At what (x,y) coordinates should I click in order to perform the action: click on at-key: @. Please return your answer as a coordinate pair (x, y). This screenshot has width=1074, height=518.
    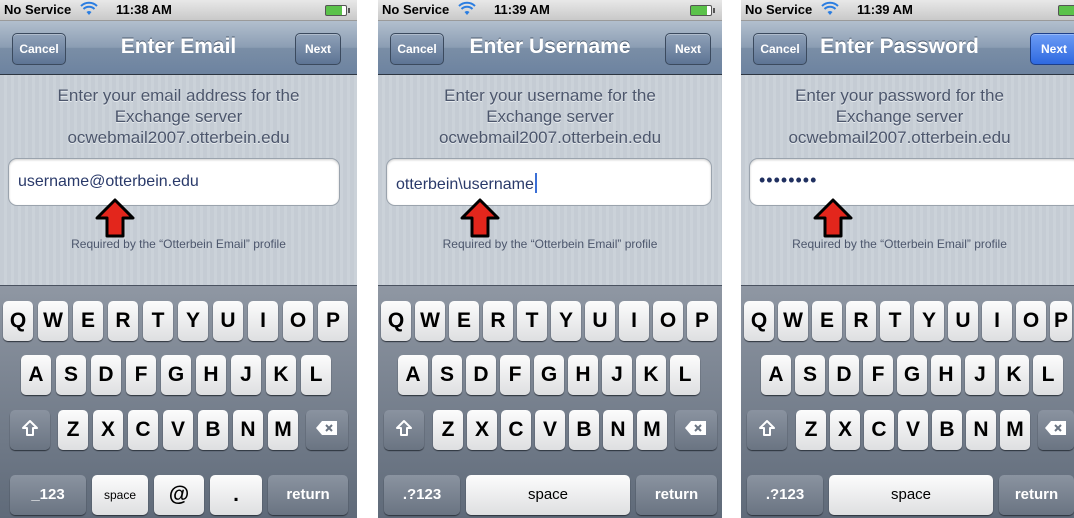
    Looking at the image, I should click on (179, 495).